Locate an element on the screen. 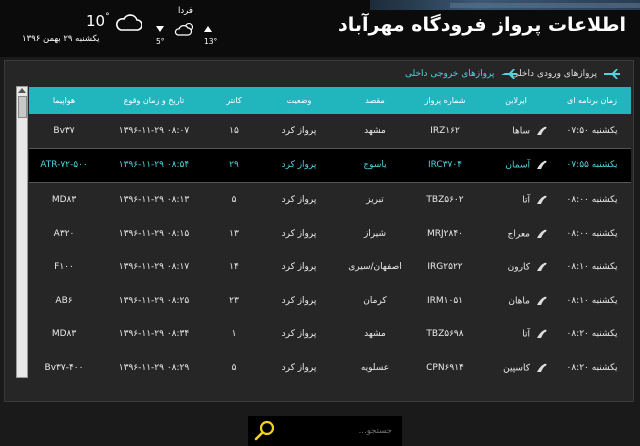 The image size is (640, 446). cell-counter: ۱۴ is located at coordinates (234, 267).